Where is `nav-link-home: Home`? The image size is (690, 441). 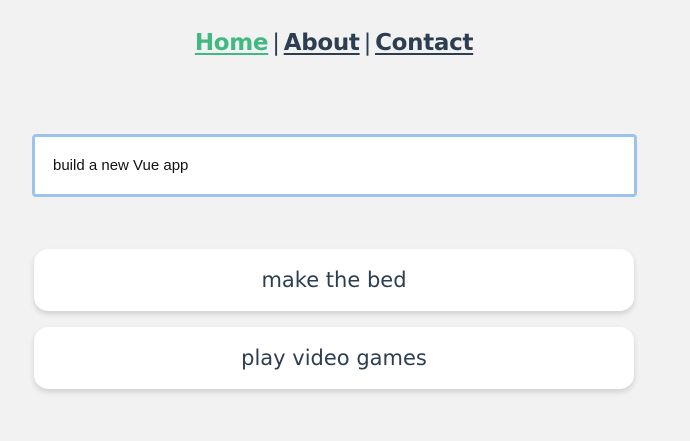
nav-link-home: Home is located at coordinates (232, 43).